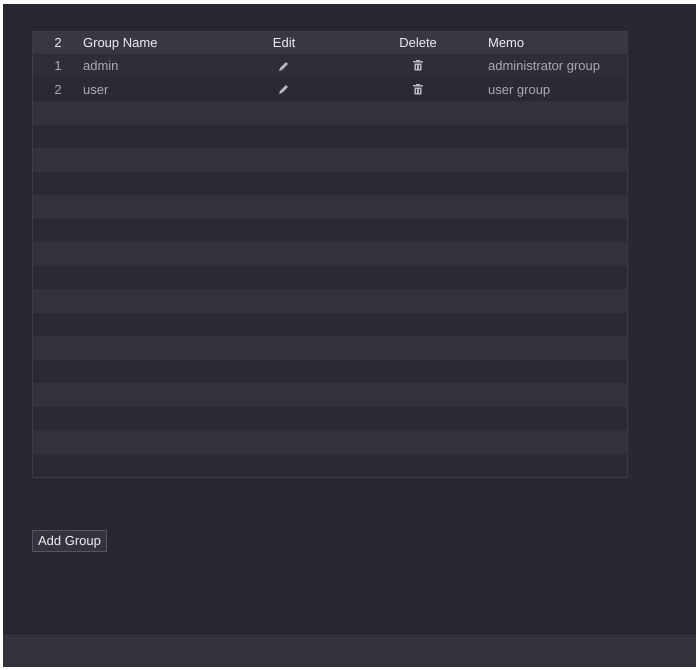 Image resolution: width=699 pixels, height=670 pixels. Describe the element at coordinates (120, 43) in the screenshot. I see `column-header: Group Name` at that location.